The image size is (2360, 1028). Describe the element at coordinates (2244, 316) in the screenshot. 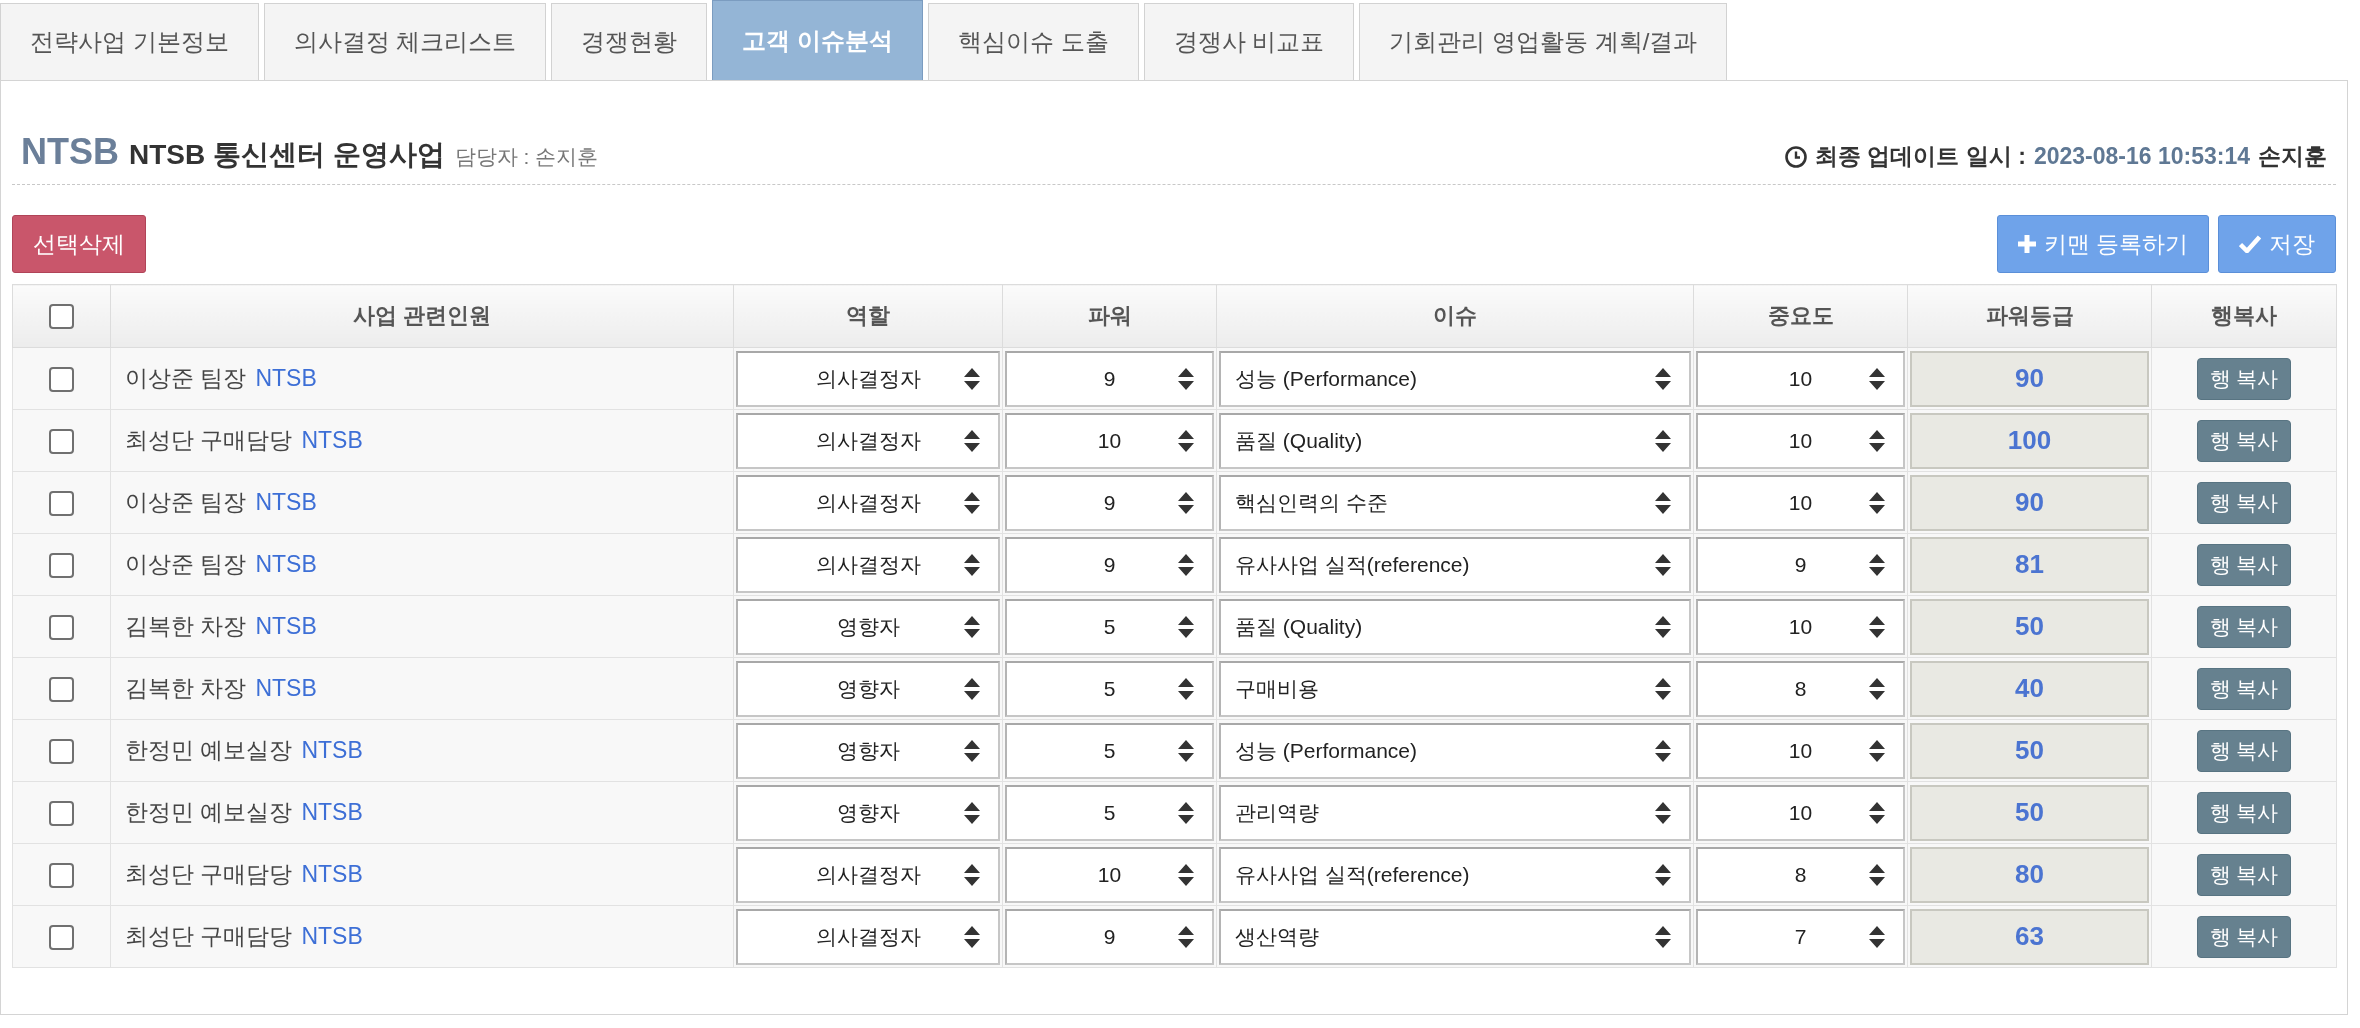

I see `column-header: 행복사` at that location.